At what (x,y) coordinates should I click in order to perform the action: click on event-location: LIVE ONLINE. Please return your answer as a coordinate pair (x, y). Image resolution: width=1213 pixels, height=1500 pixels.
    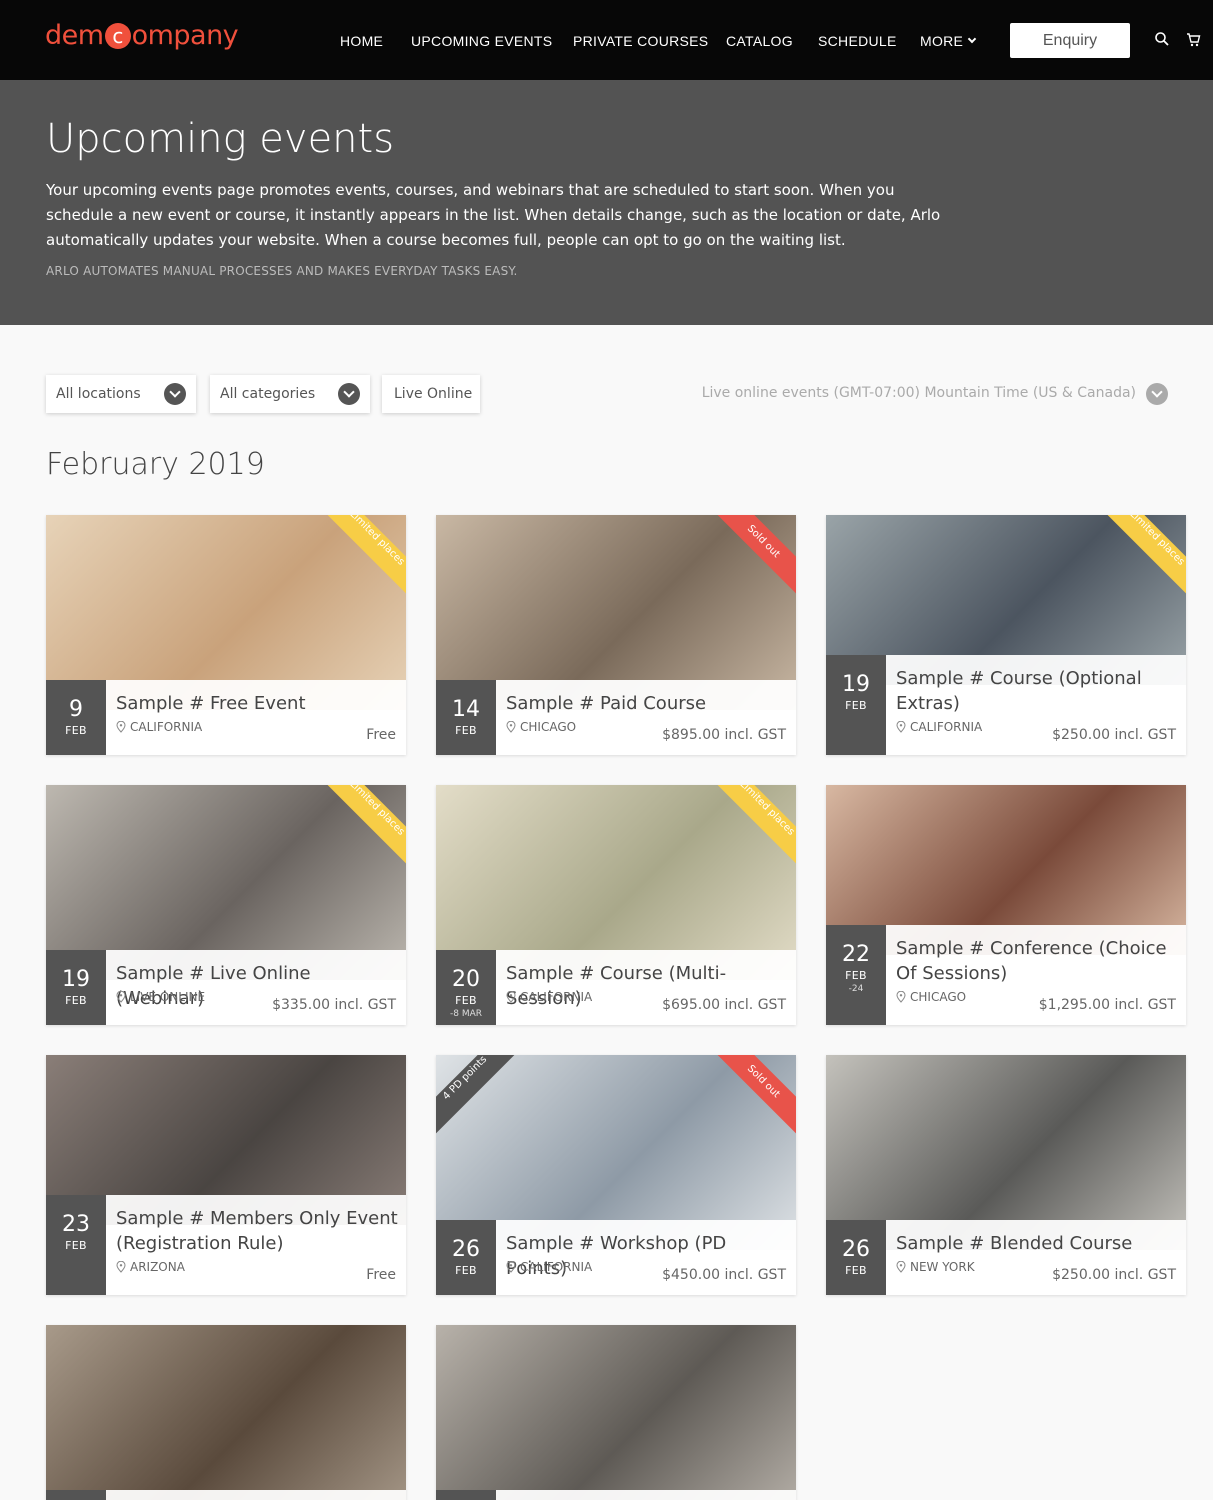
    Looking at the image, I should click on (160, 997).